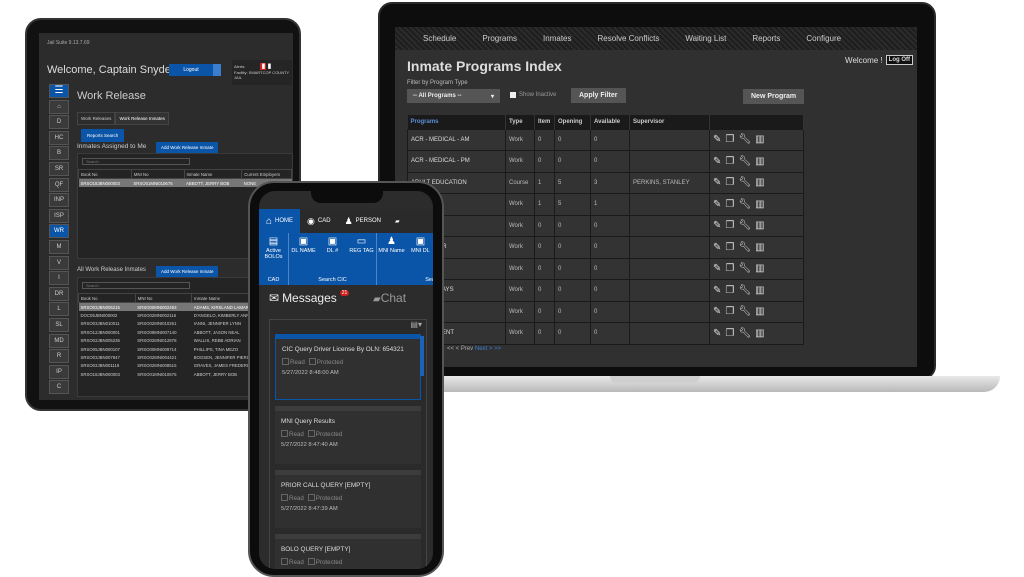 The height and width of the screenshot is (577, 1024). What do you see at coordinates (391, 254) in the screenshot?
I see `mni-name-button: ♟ MNI Name` at bounding box center [391, 254].